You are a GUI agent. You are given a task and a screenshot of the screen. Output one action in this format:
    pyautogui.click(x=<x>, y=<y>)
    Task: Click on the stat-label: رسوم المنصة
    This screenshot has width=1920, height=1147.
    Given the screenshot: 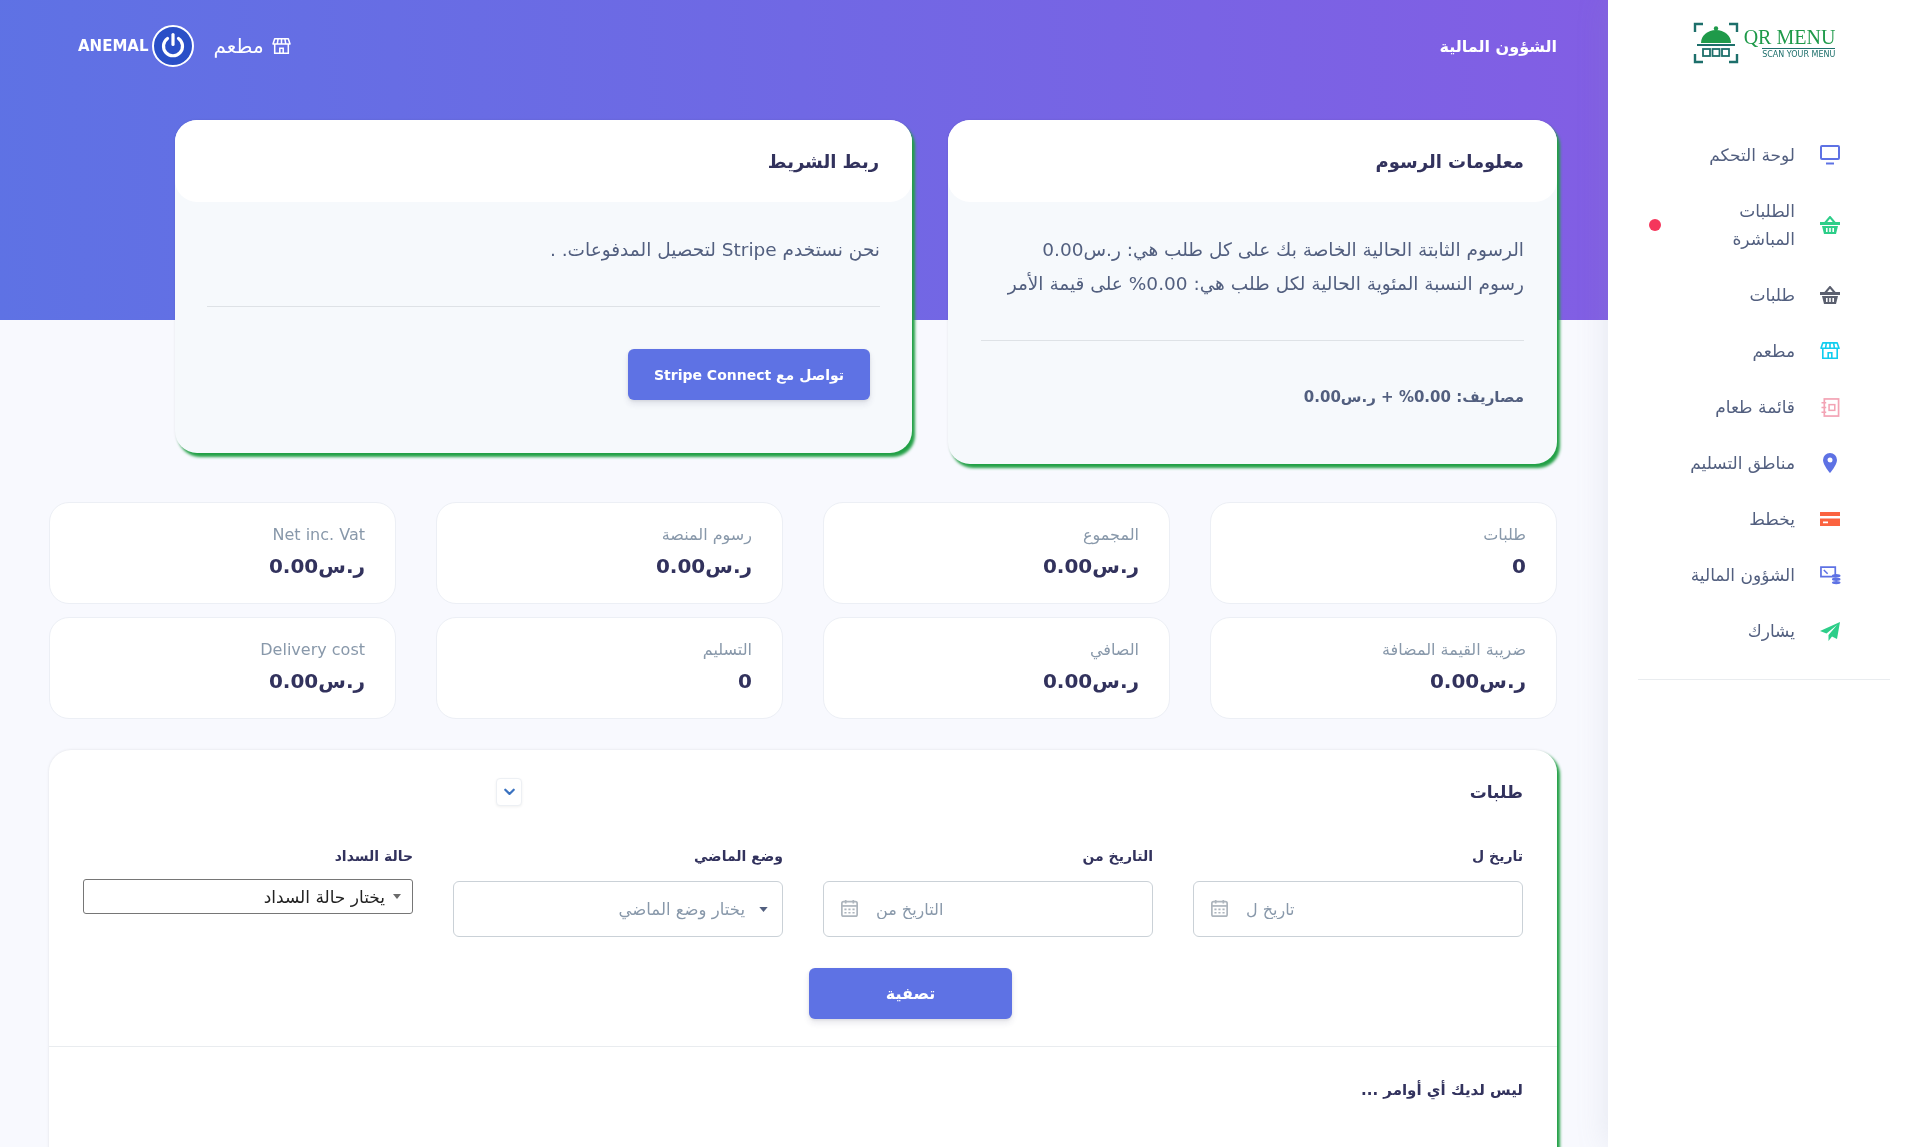 What is the action you would take?
    pyautogui.click(x=706, y=535)
    